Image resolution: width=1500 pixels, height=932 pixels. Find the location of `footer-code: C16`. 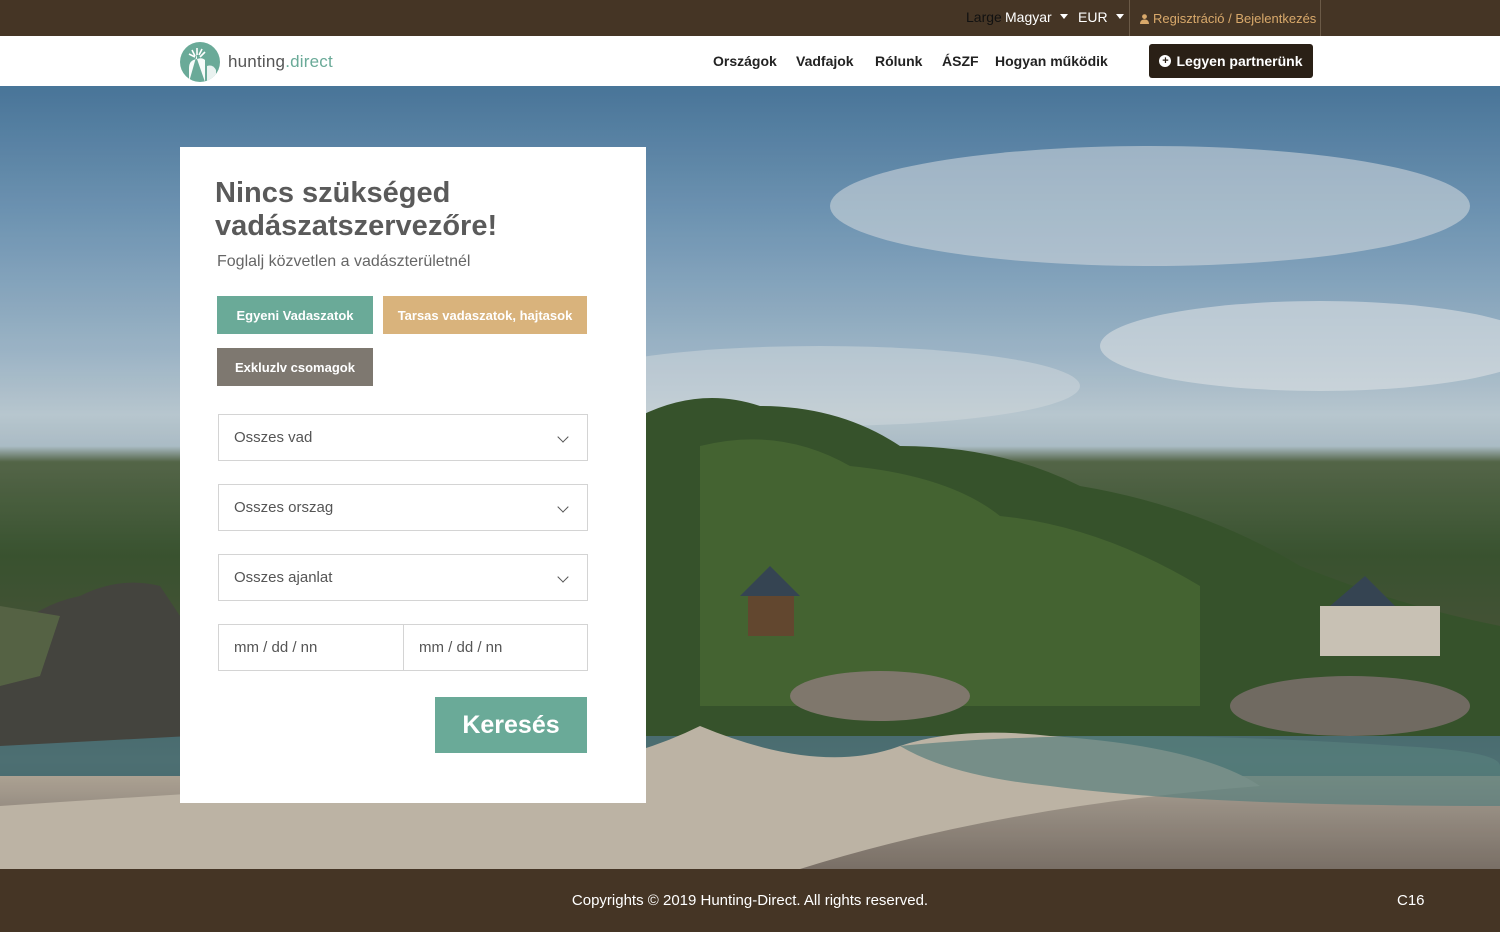

footer-code: C16 is located at coordinates (1411, 900).